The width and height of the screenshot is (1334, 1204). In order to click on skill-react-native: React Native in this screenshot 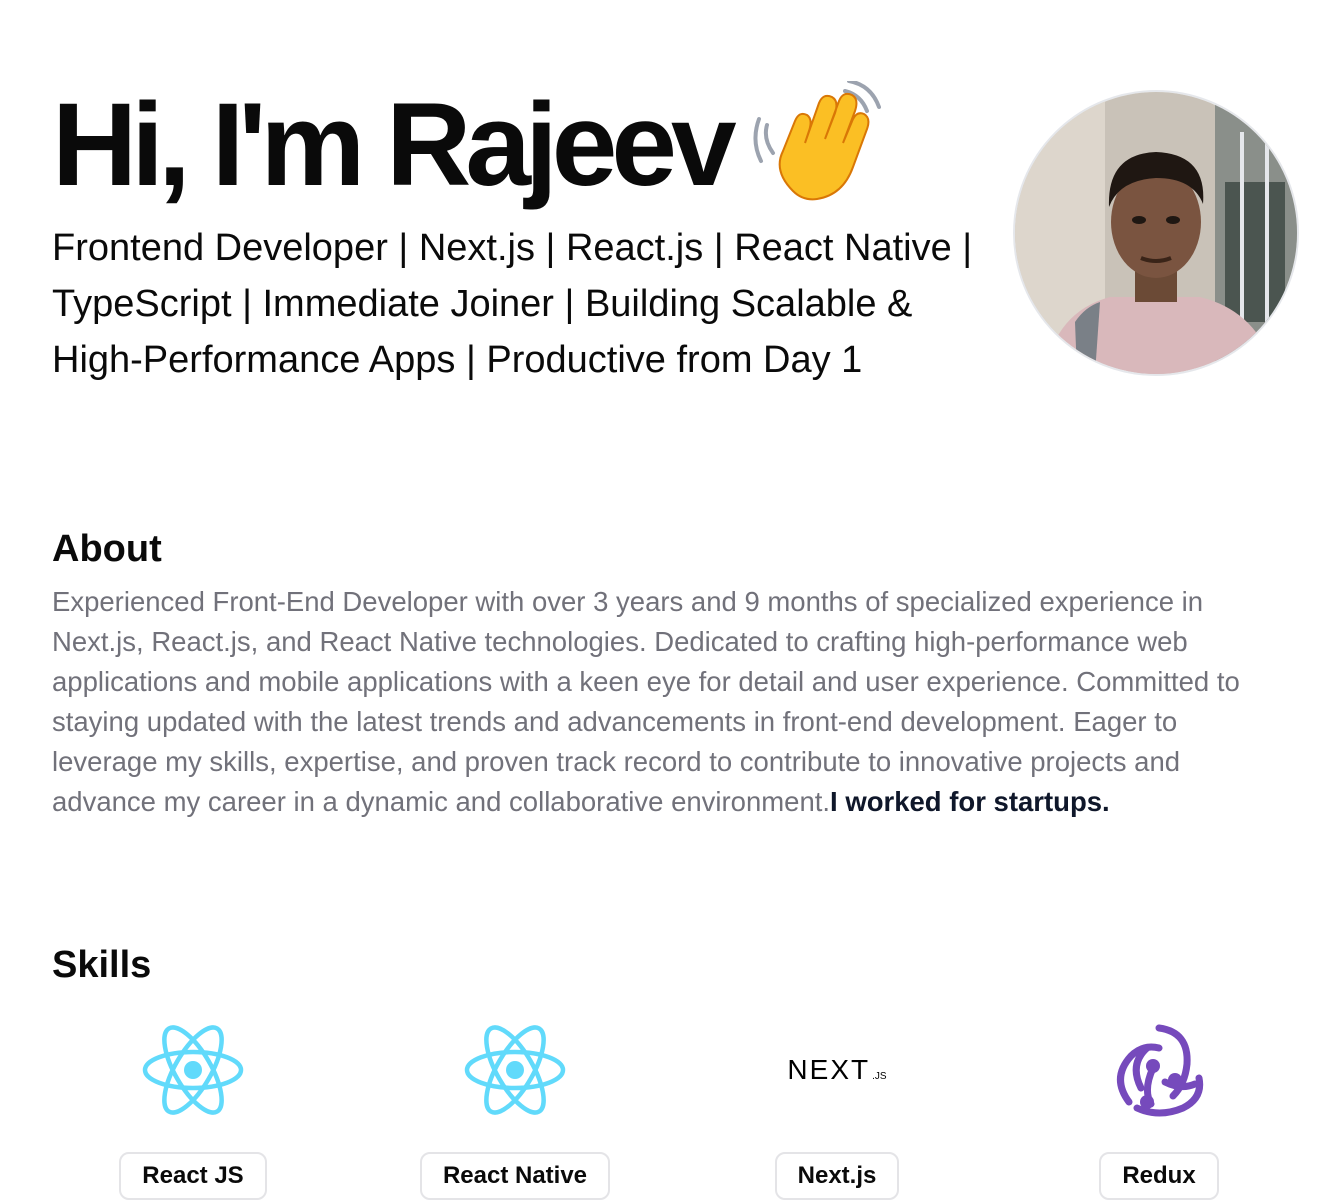, I will do `click(515, 1107)`.